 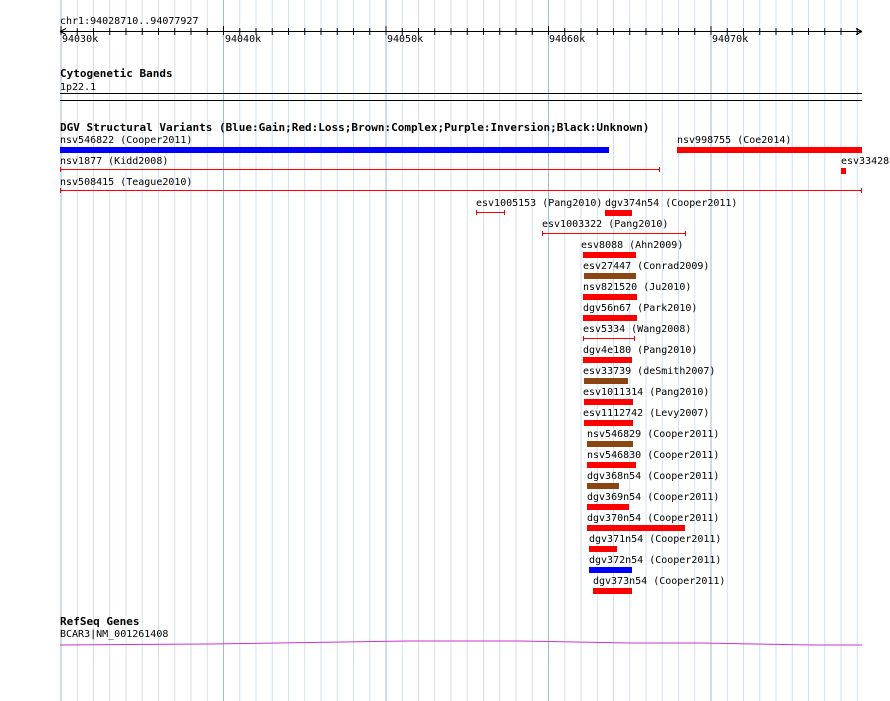 What do you see at coordinates (460, 643) in the screenshot?
I see `gene-line` at bounding box center [460, 643].